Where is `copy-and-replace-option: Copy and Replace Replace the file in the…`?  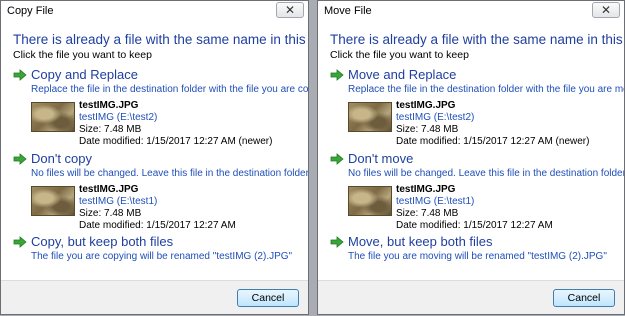 copy-and-replace-option: Copy and Replace Replace the file in the… is located at coordinates (161, 107).